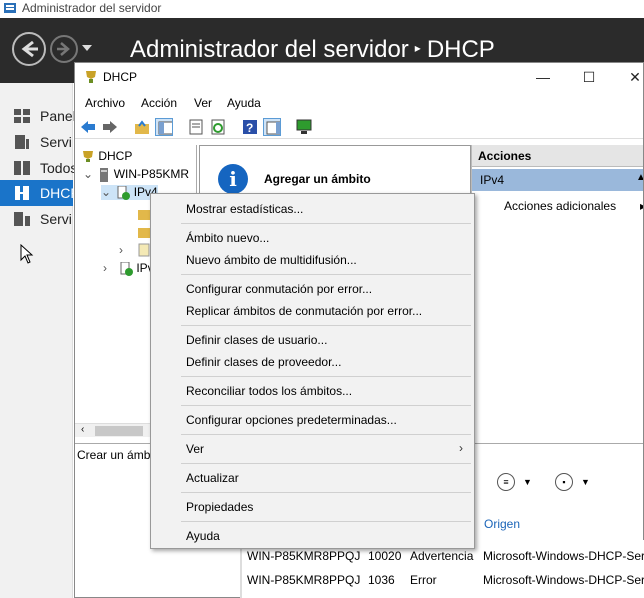 The image size is (644, 598). I want to click on dhcp-role-icon, so click(22, 193).